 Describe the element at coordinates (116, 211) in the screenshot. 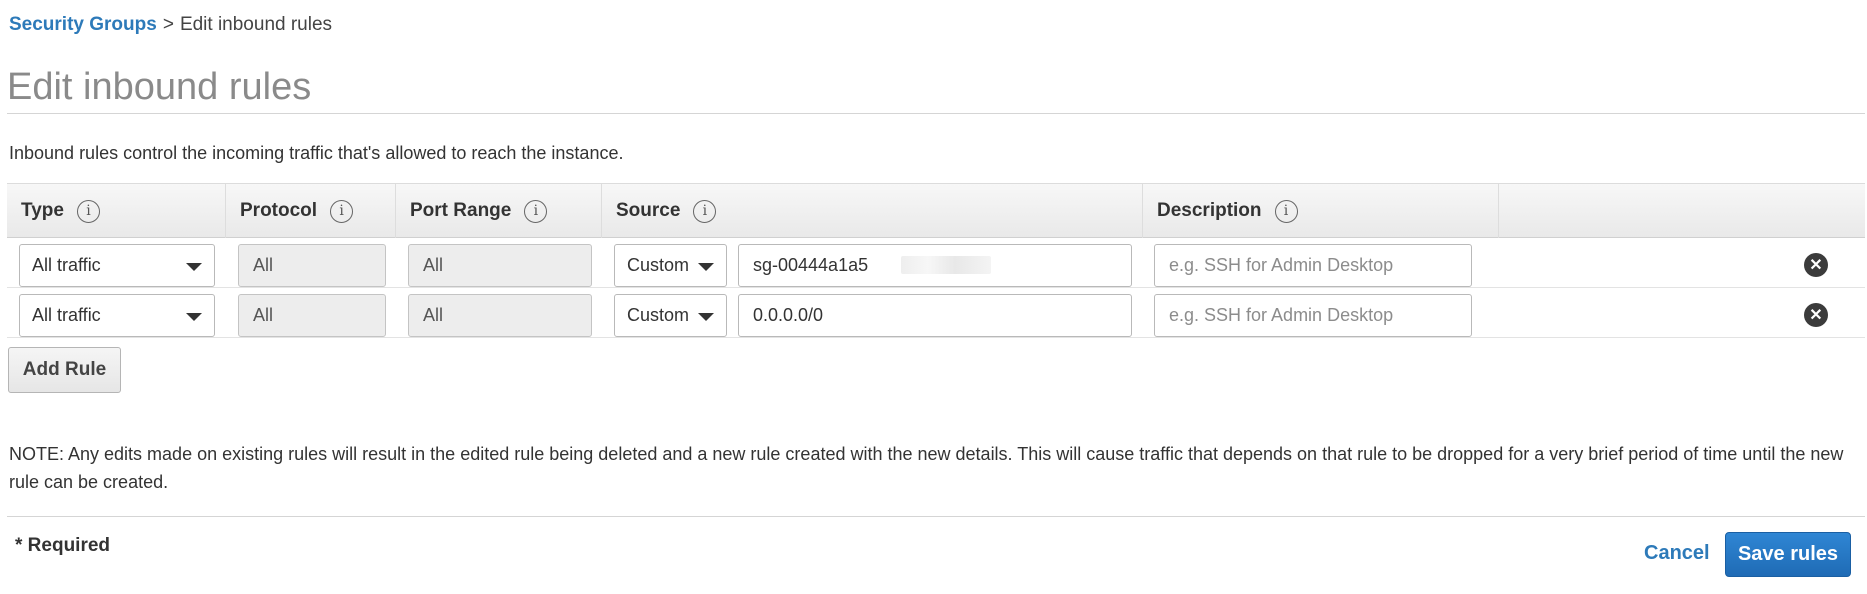

I see `column-header-type: Type i` at that location.